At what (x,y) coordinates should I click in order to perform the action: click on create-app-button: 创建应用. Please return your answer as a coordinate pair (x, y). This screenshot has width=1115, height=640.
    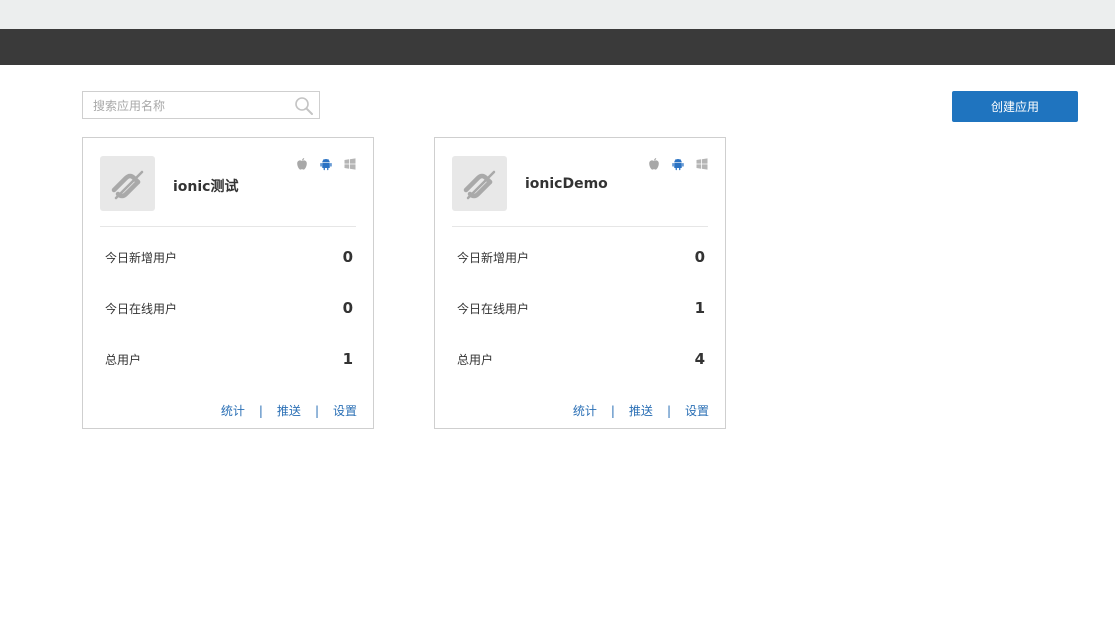
    Looking at the image, I should click on (1015, 106).